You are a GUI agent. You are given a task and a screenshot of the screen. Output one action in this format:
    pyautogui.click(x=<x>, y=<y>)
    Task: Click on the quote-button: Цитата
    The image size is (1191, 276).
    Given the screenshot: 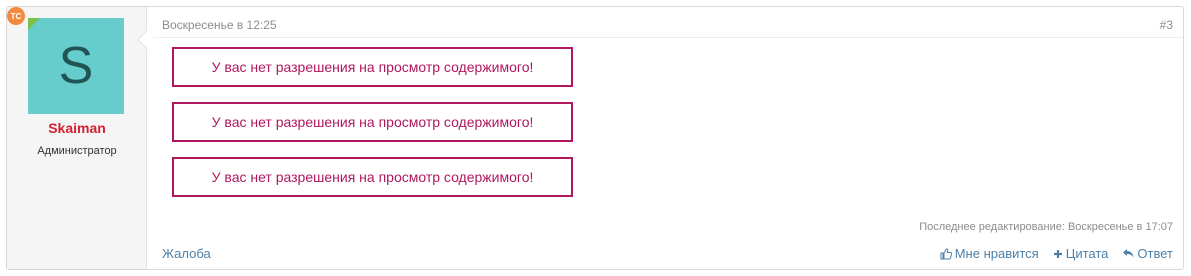 What is the action you would take?
    pyautogui.click(x=1081, y=253)
    